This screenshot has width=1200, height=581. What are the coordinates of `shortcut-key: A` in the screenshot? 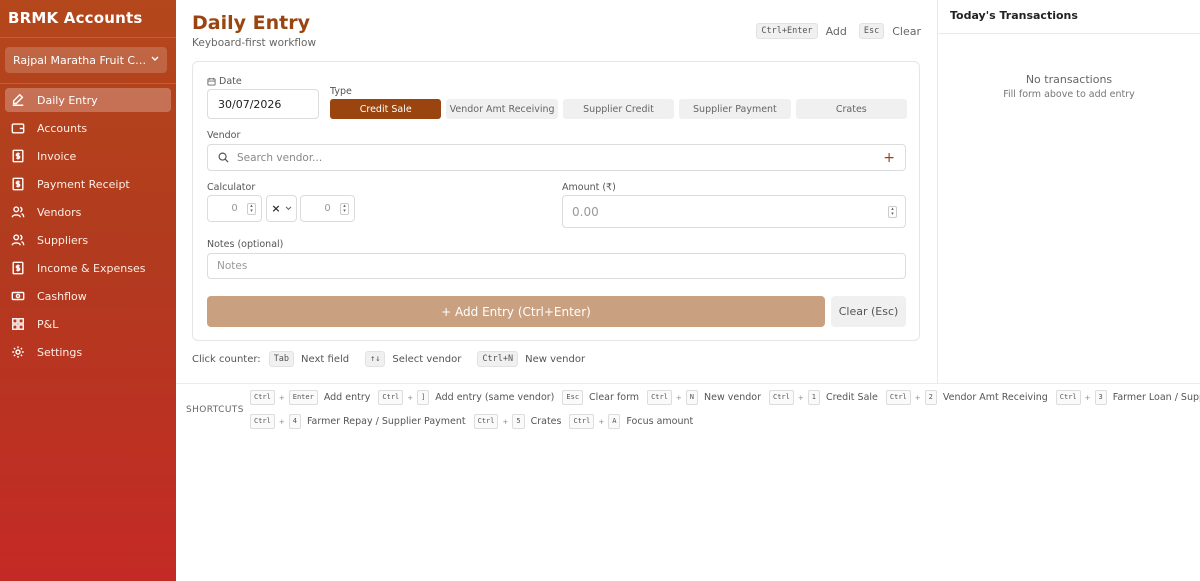 It's located at (614, 421).